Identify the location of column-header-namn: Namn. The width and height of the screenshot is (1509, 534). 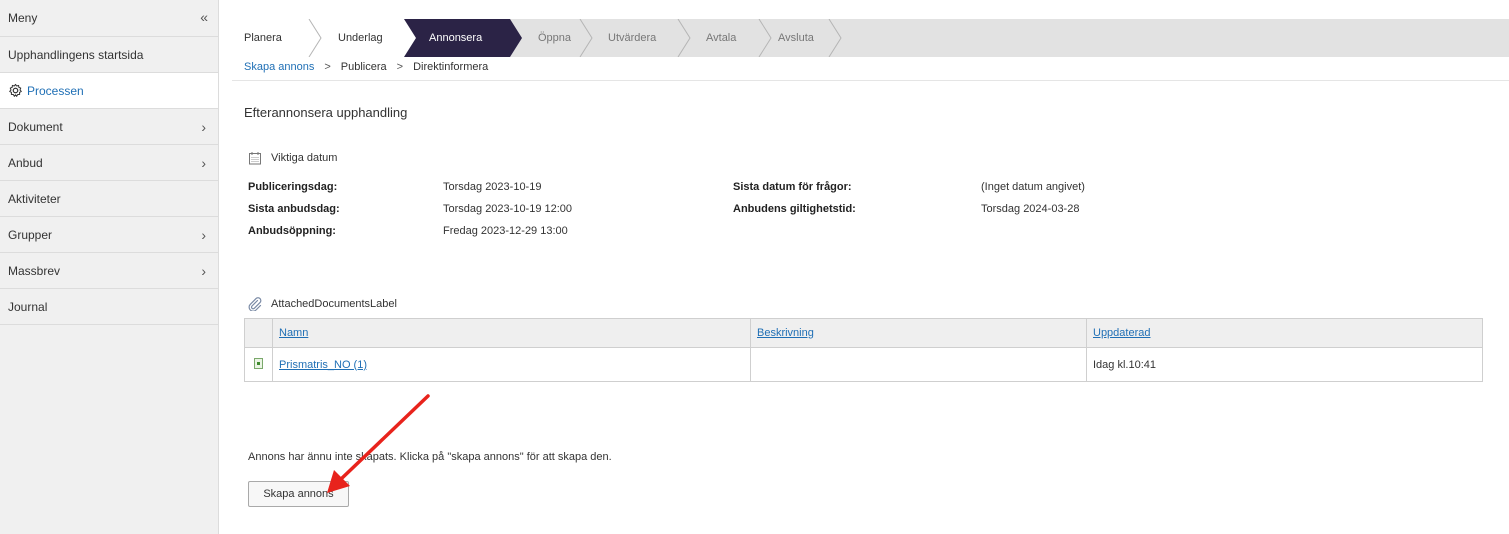
(511, 333).